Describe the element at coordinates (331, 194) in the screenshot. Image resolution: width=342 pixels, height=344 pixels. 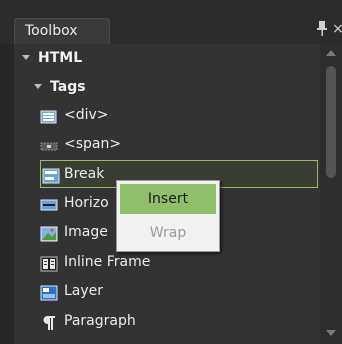
I see `vertical-scrollbar` at that location.